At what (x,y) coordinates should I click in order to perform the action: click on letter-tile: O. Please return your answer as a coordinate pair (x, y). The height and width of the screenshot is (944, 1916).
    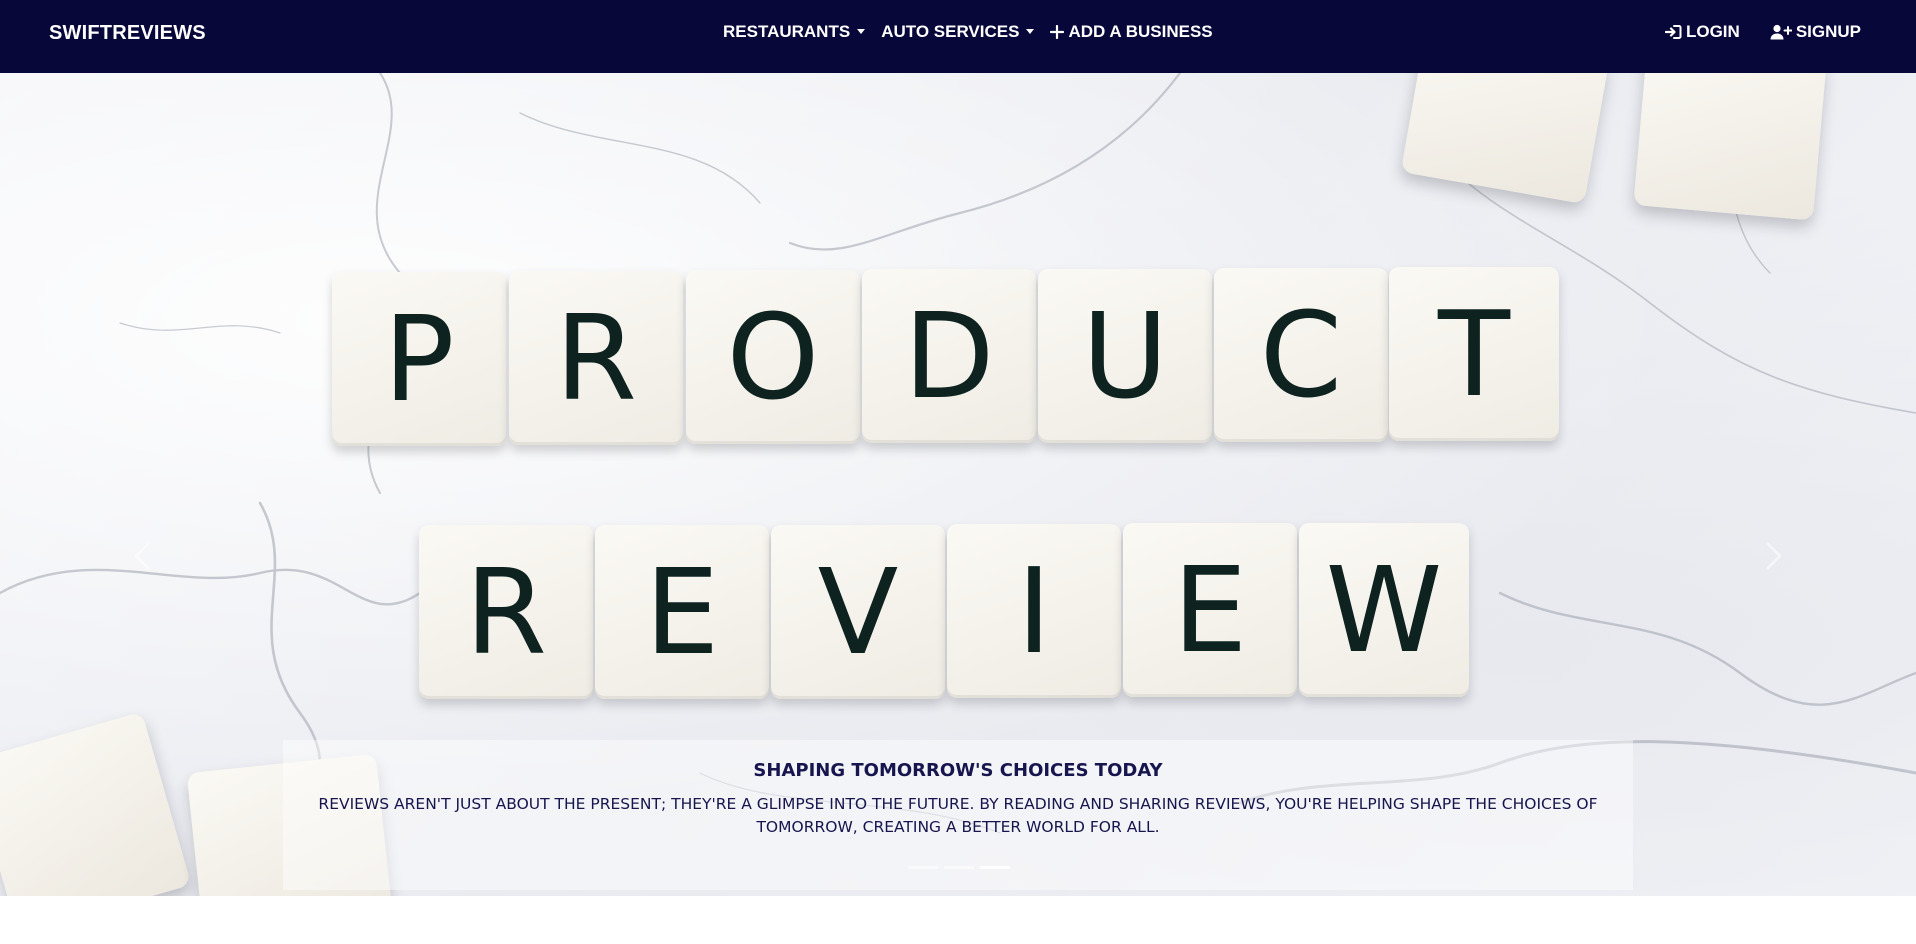
    Looking at the image, I should click on (773, 357).